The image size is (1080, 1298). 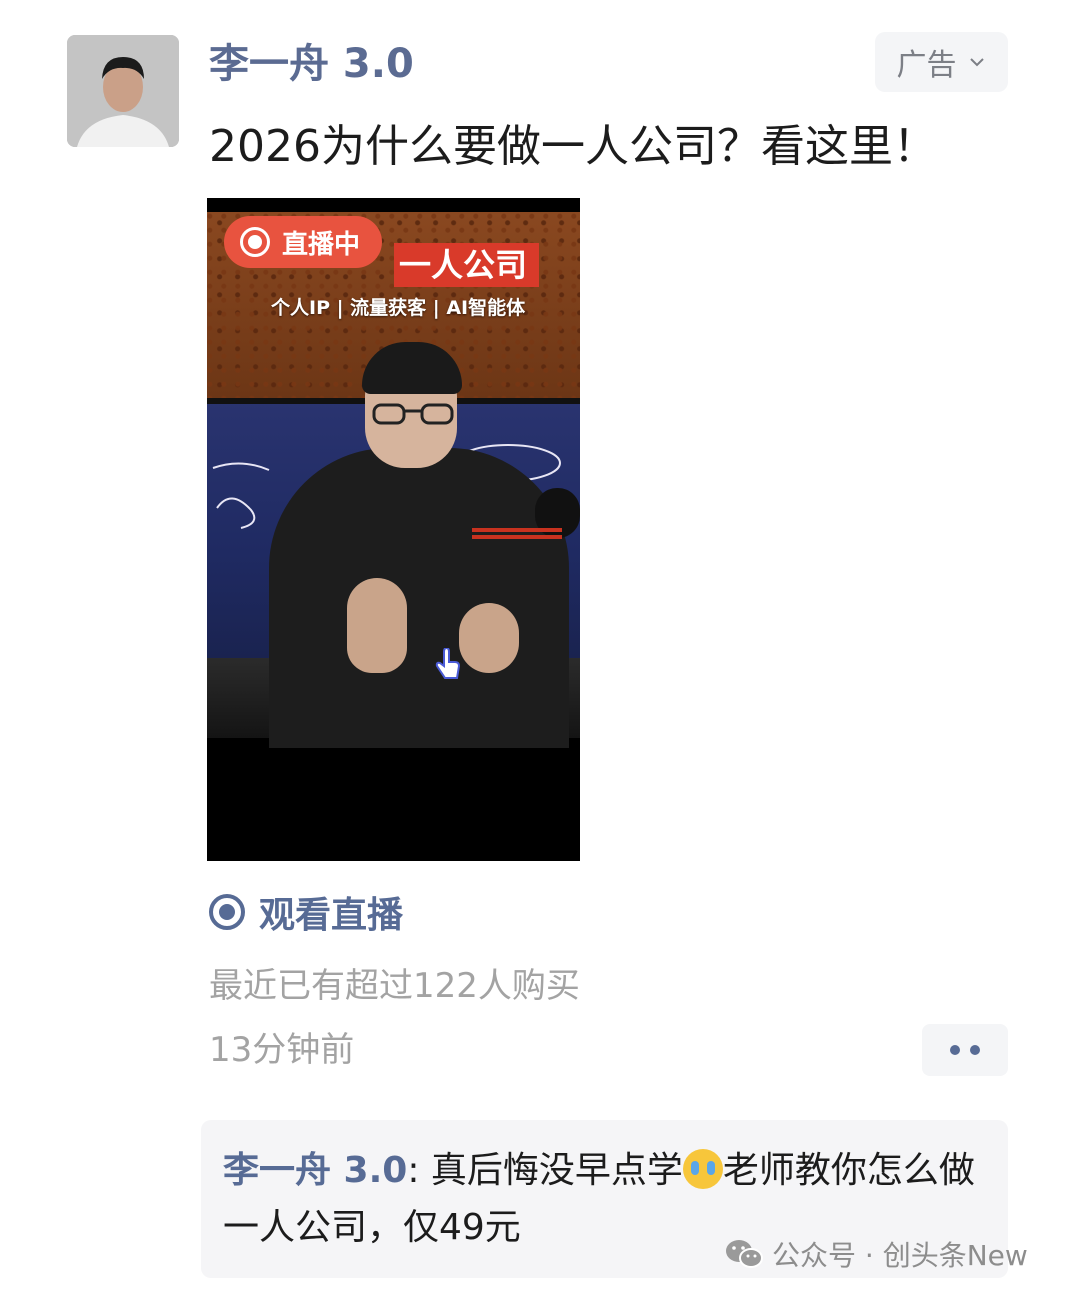 What do you see at coordinates (393, 799) in the screenshot?
I see `video-bottom` at bounding box center [393, 799].